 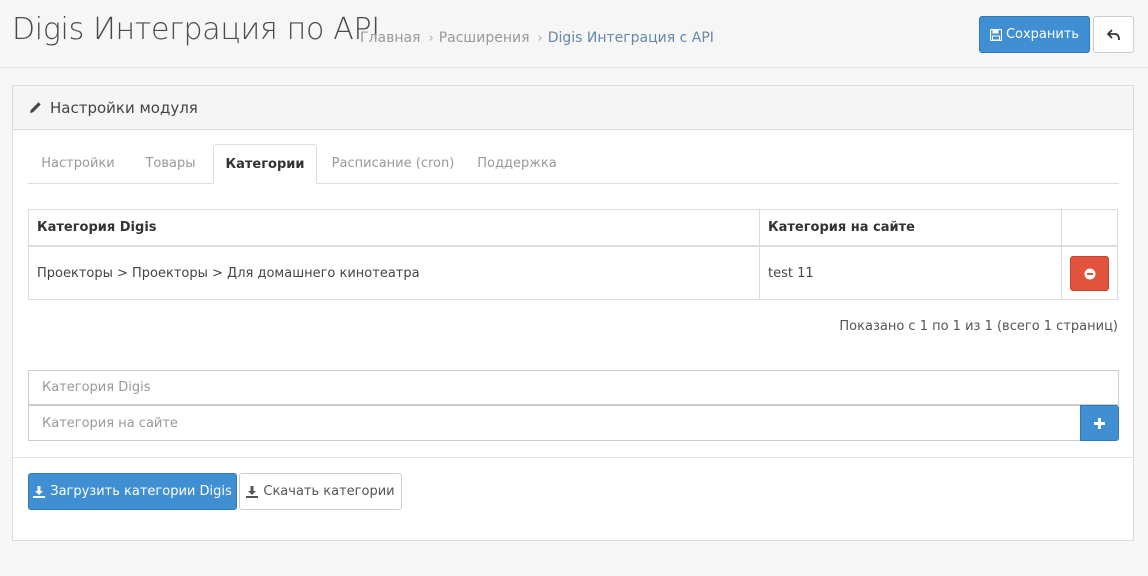 I want to click on tab-schedule: Расписание (cron), so click(x=393, y=164).